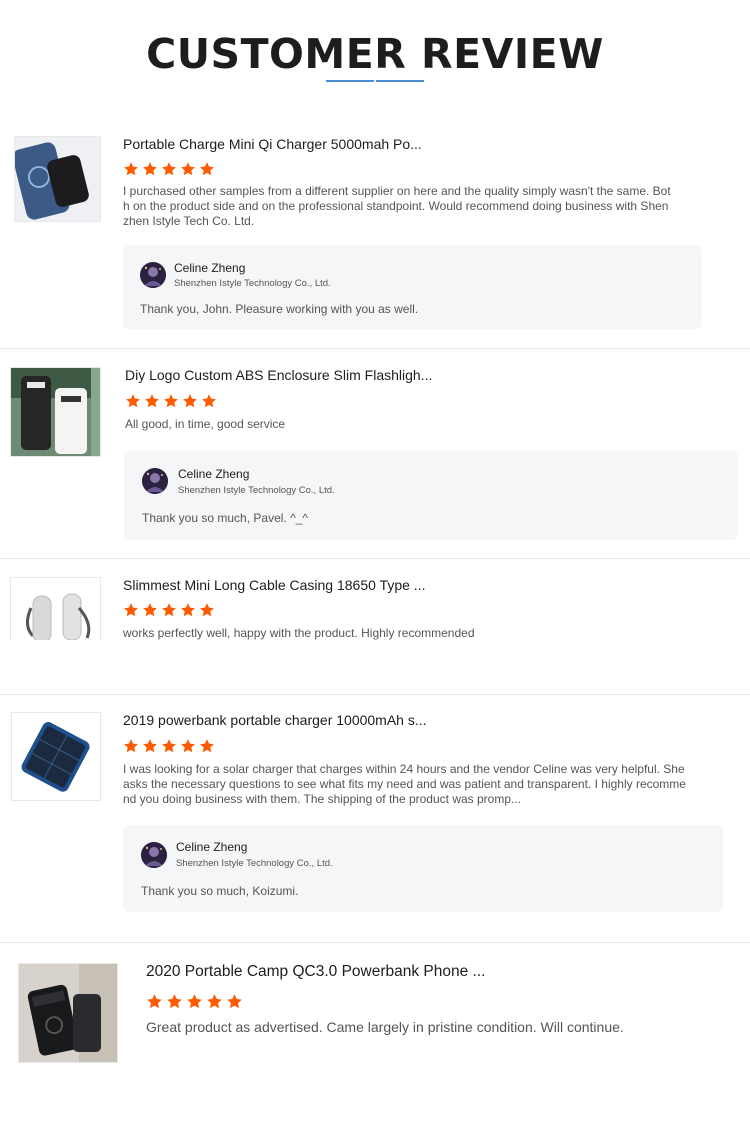  What do you see at coordinates (220, 891) in the screenshot?
I see `reply-text: Thank you so much, Koizumi.` at bounding box center [220, 891].